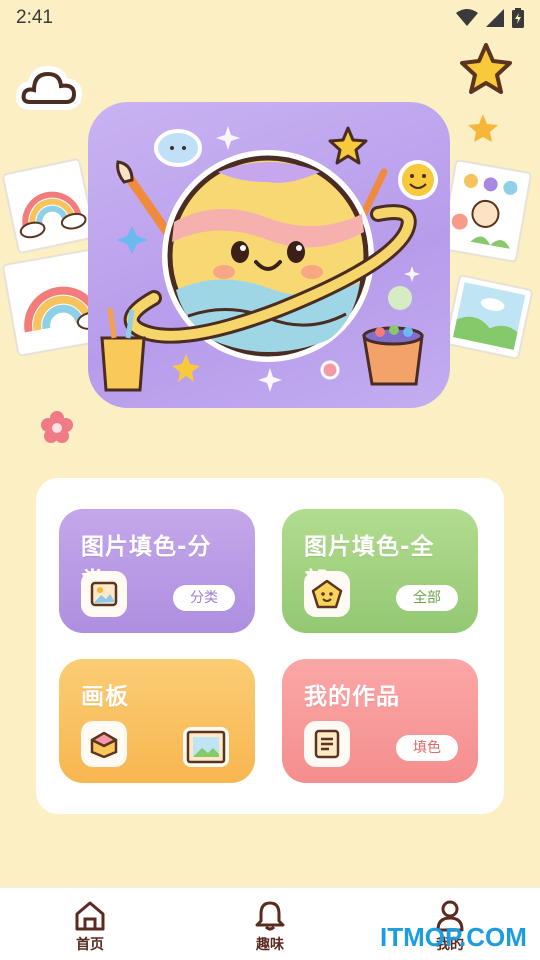 The image size is (540, 960). Describe the element at coordinates (467, 17) in the screenshot. I see `wifi-icon` at that location.